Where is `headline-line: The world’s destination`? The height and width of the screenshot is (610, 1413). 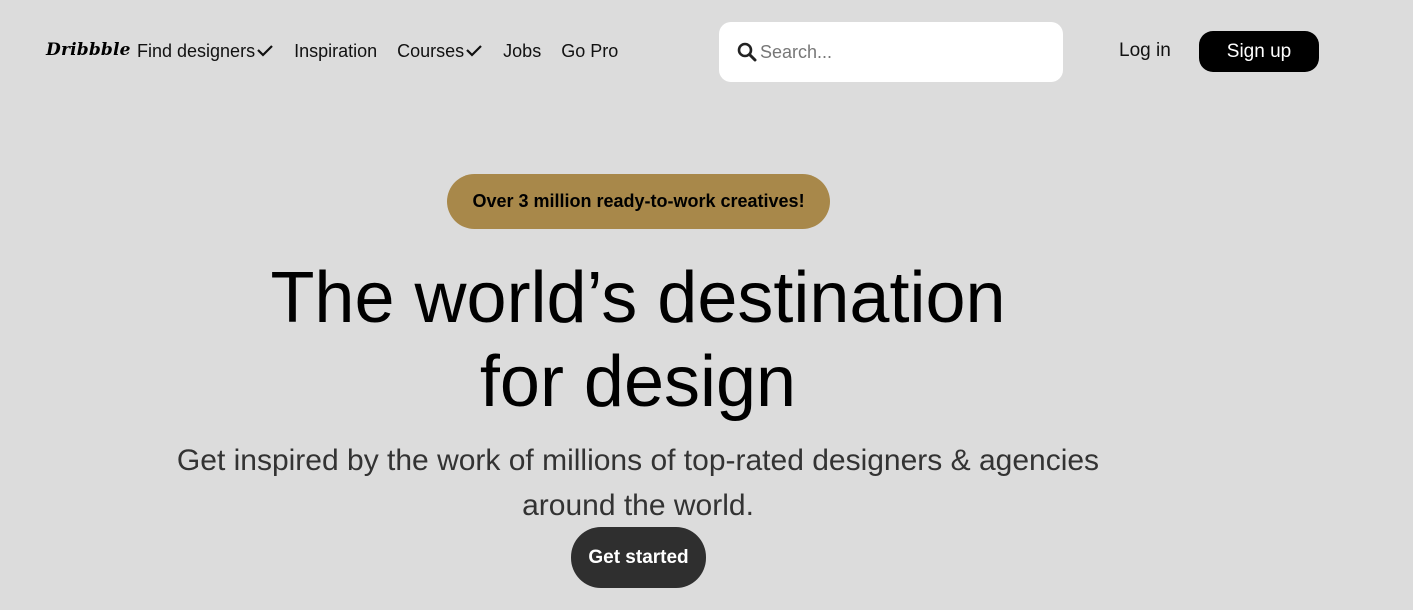 headline-line: The world’s destination is located at coordinates (638, 298).